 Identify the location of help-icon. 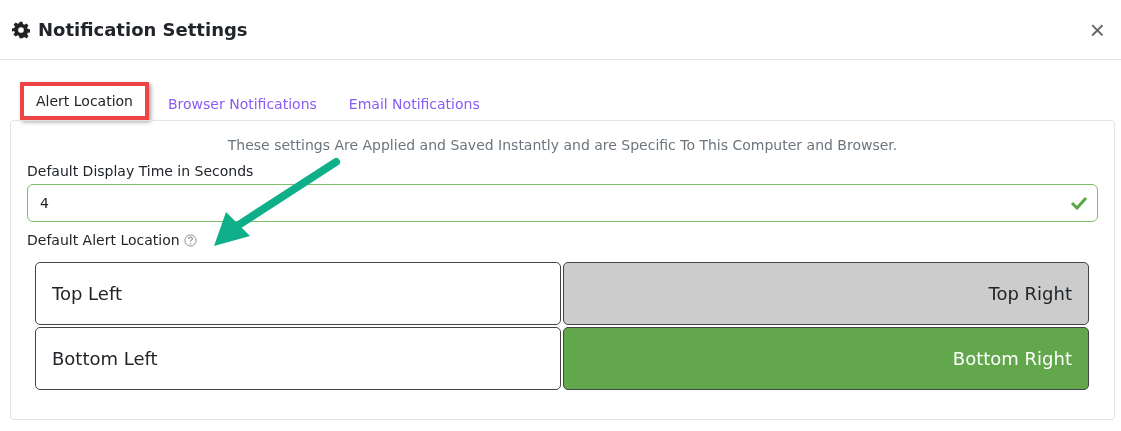
(190, 240).